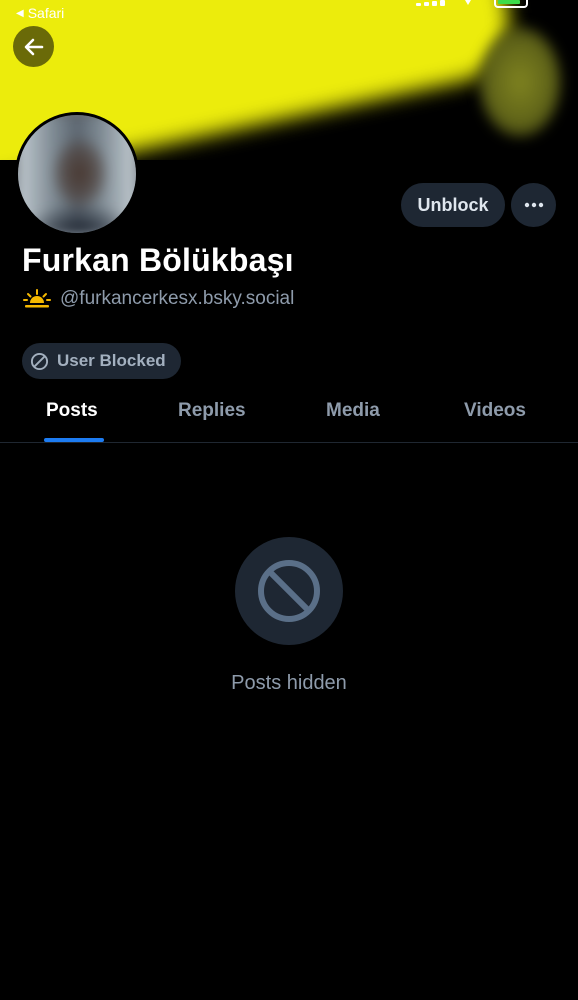 The width and height of the screenshot is (578, 1000). What do you see at coordinates (289, 417) in the screenshot?
I see `profile-tabs: Posts Replies Media Videos` at bounding box center [289, 417].